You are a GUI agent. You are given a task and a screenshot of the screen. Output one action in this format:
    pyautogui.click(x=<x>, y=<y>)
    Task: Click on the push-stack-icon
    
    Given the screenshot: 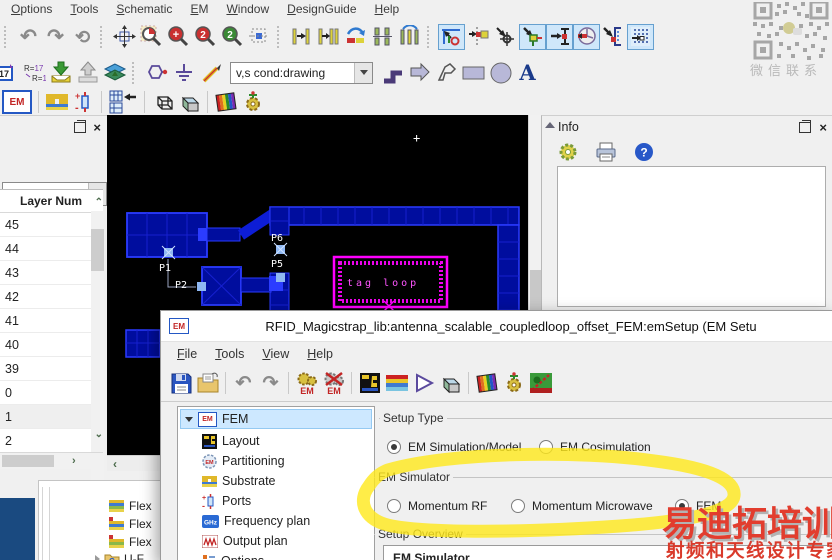 What is the action you would take?
    pyautogui.click(x=114, y=73)
    